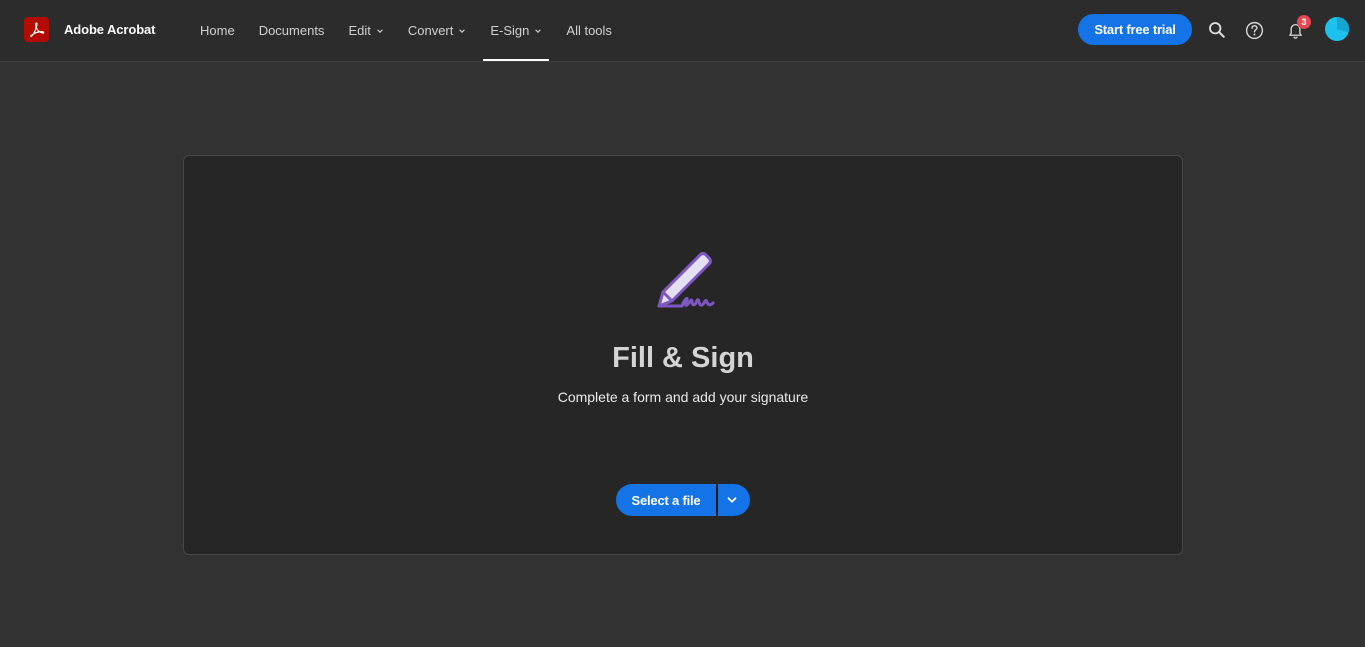 The height and width of the screenshot is (647, 1365). What do you see at coordinates (1304, 22) in the screenshot?
I see `notification-count-badge: 3` at bounding box center [1304, 22].